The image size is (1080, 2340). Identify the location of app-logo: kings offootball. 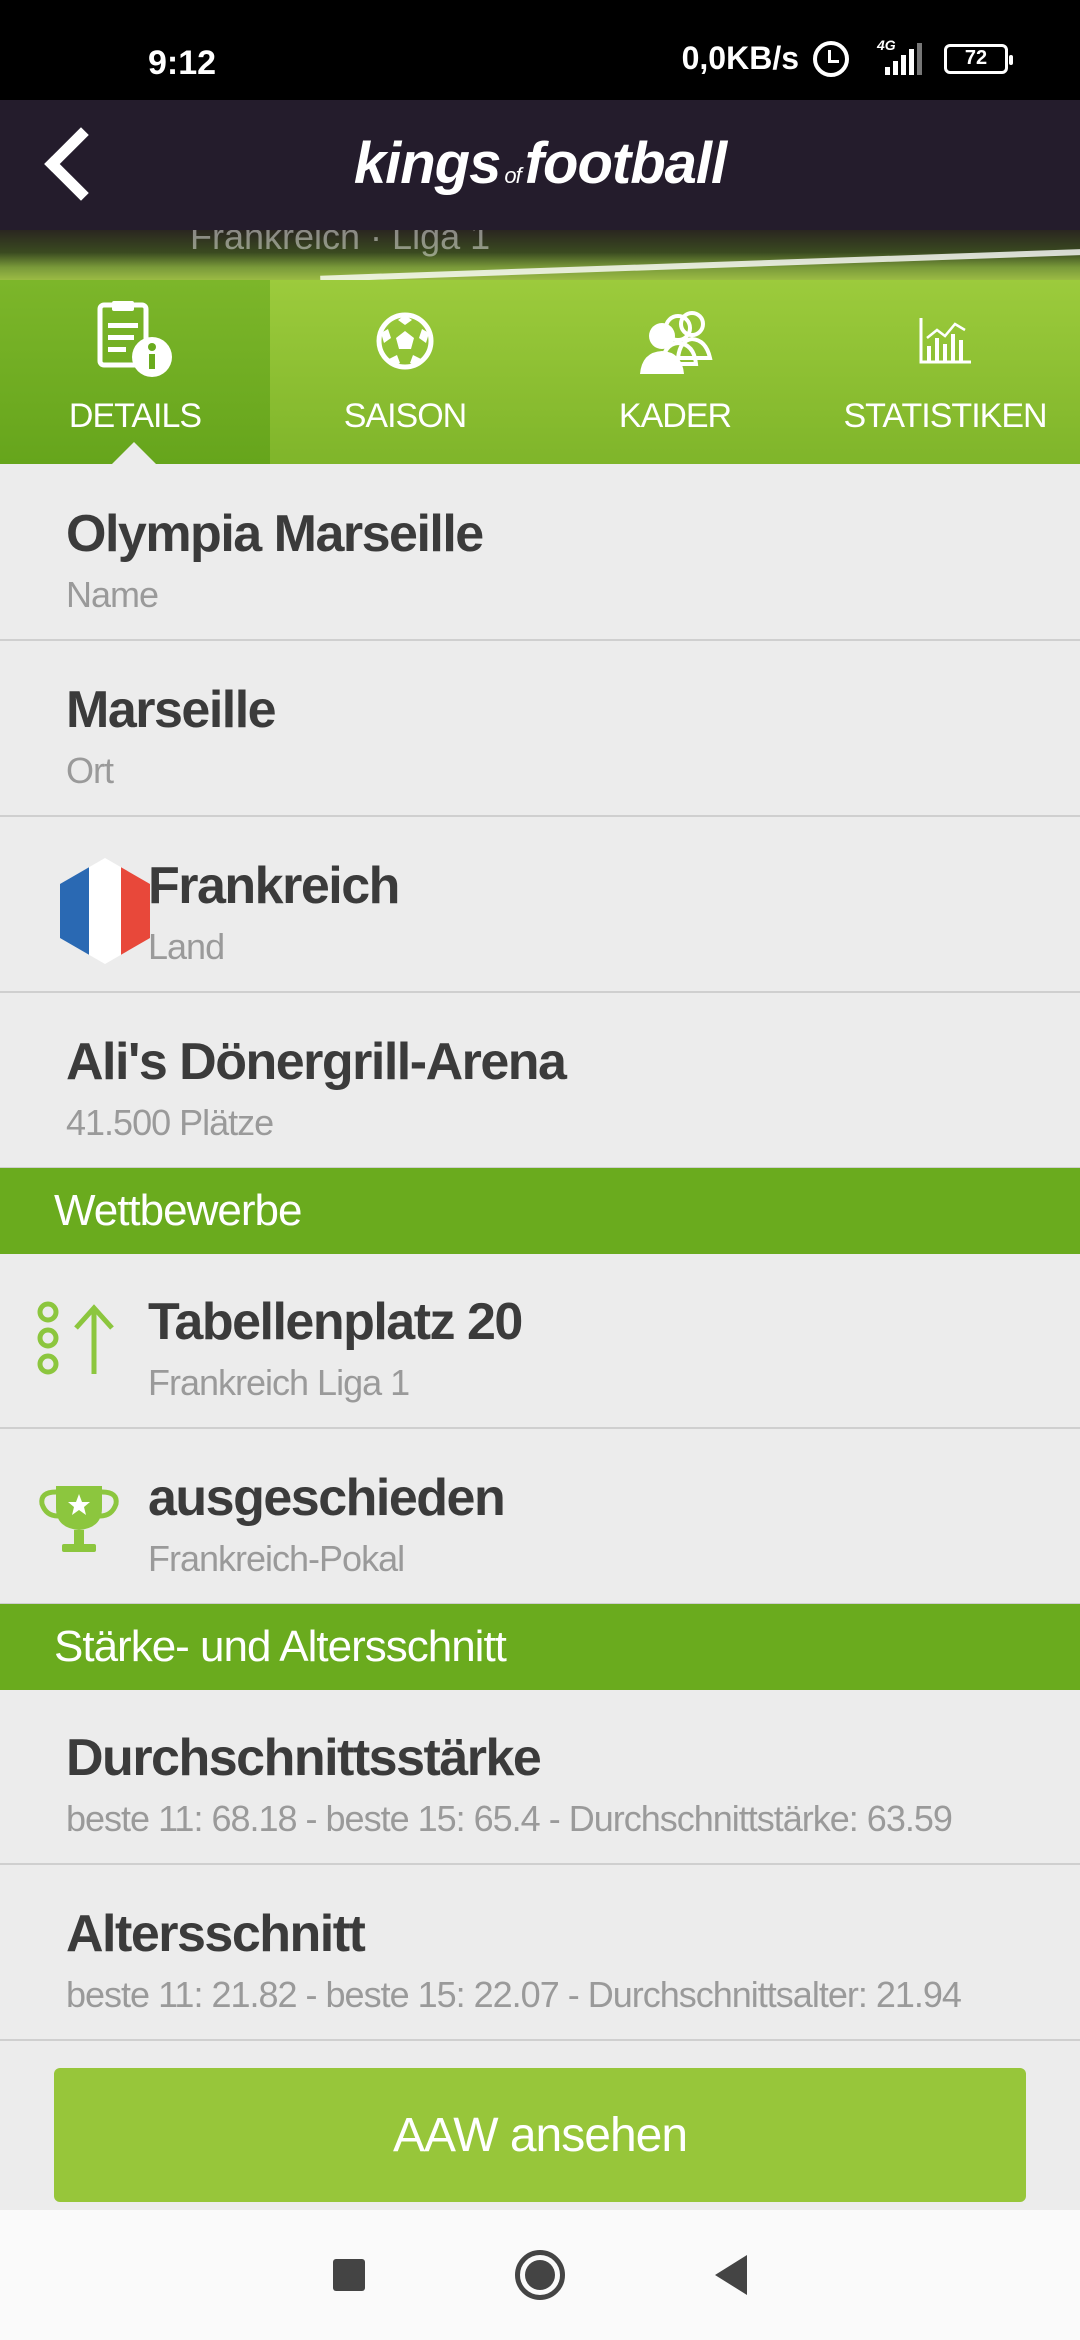
(540, 163).